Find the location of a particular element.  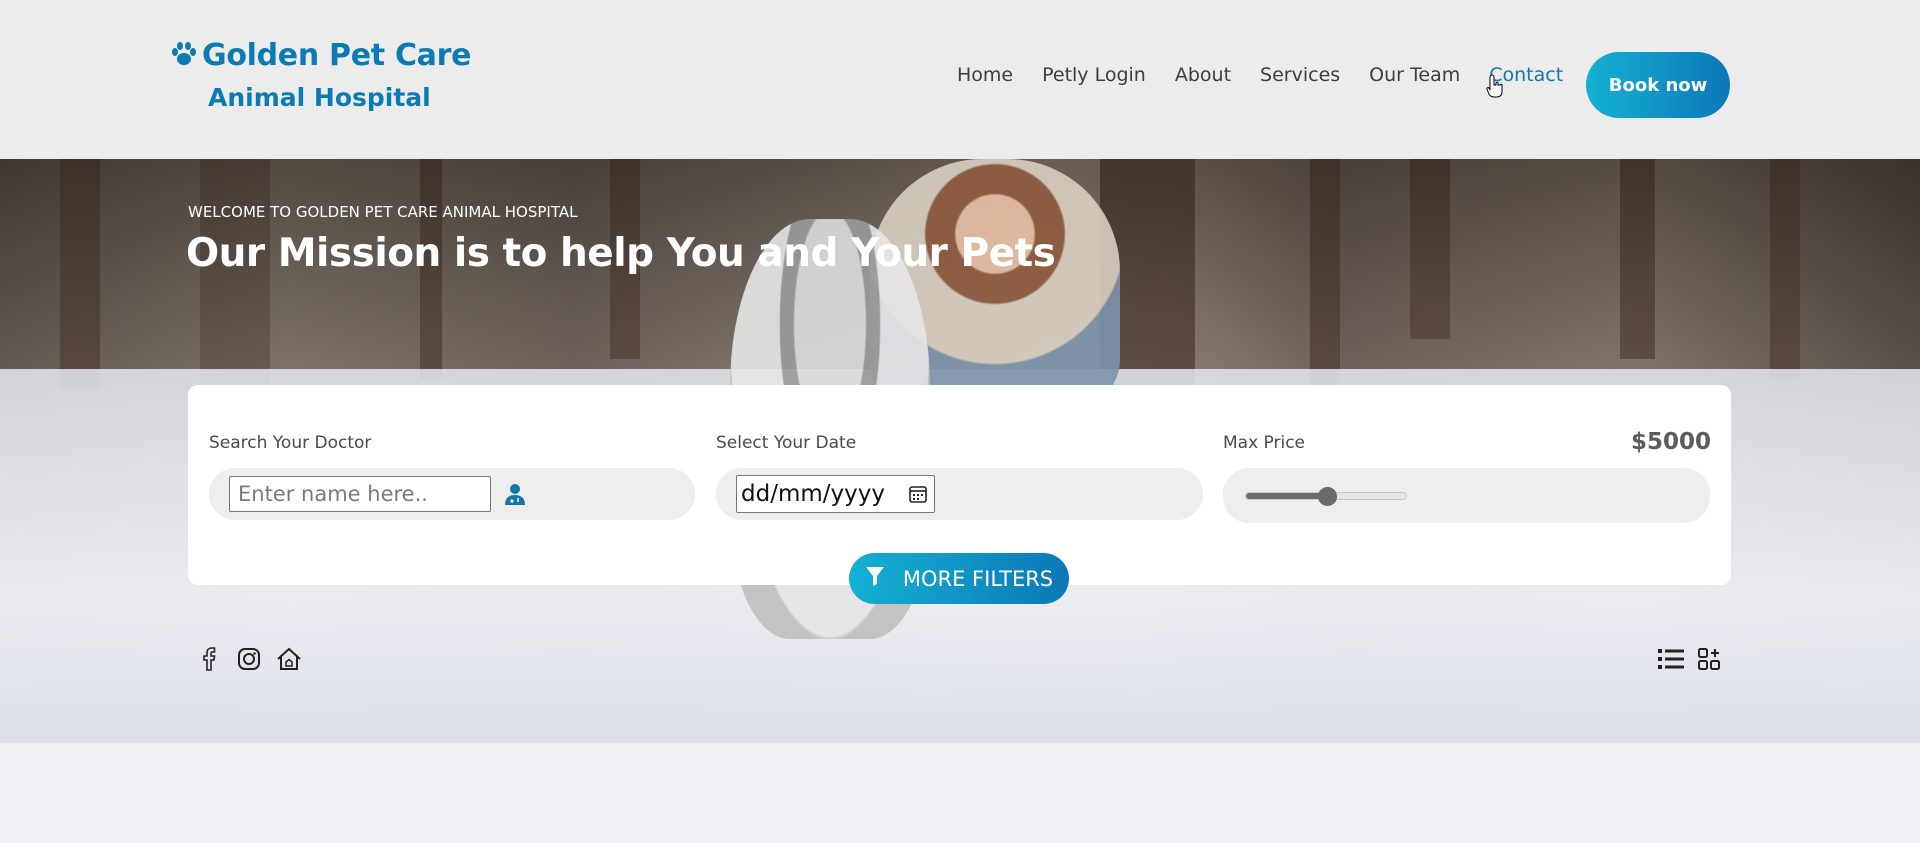

book-now-button: Book now is located at coordinates (1658, 85).